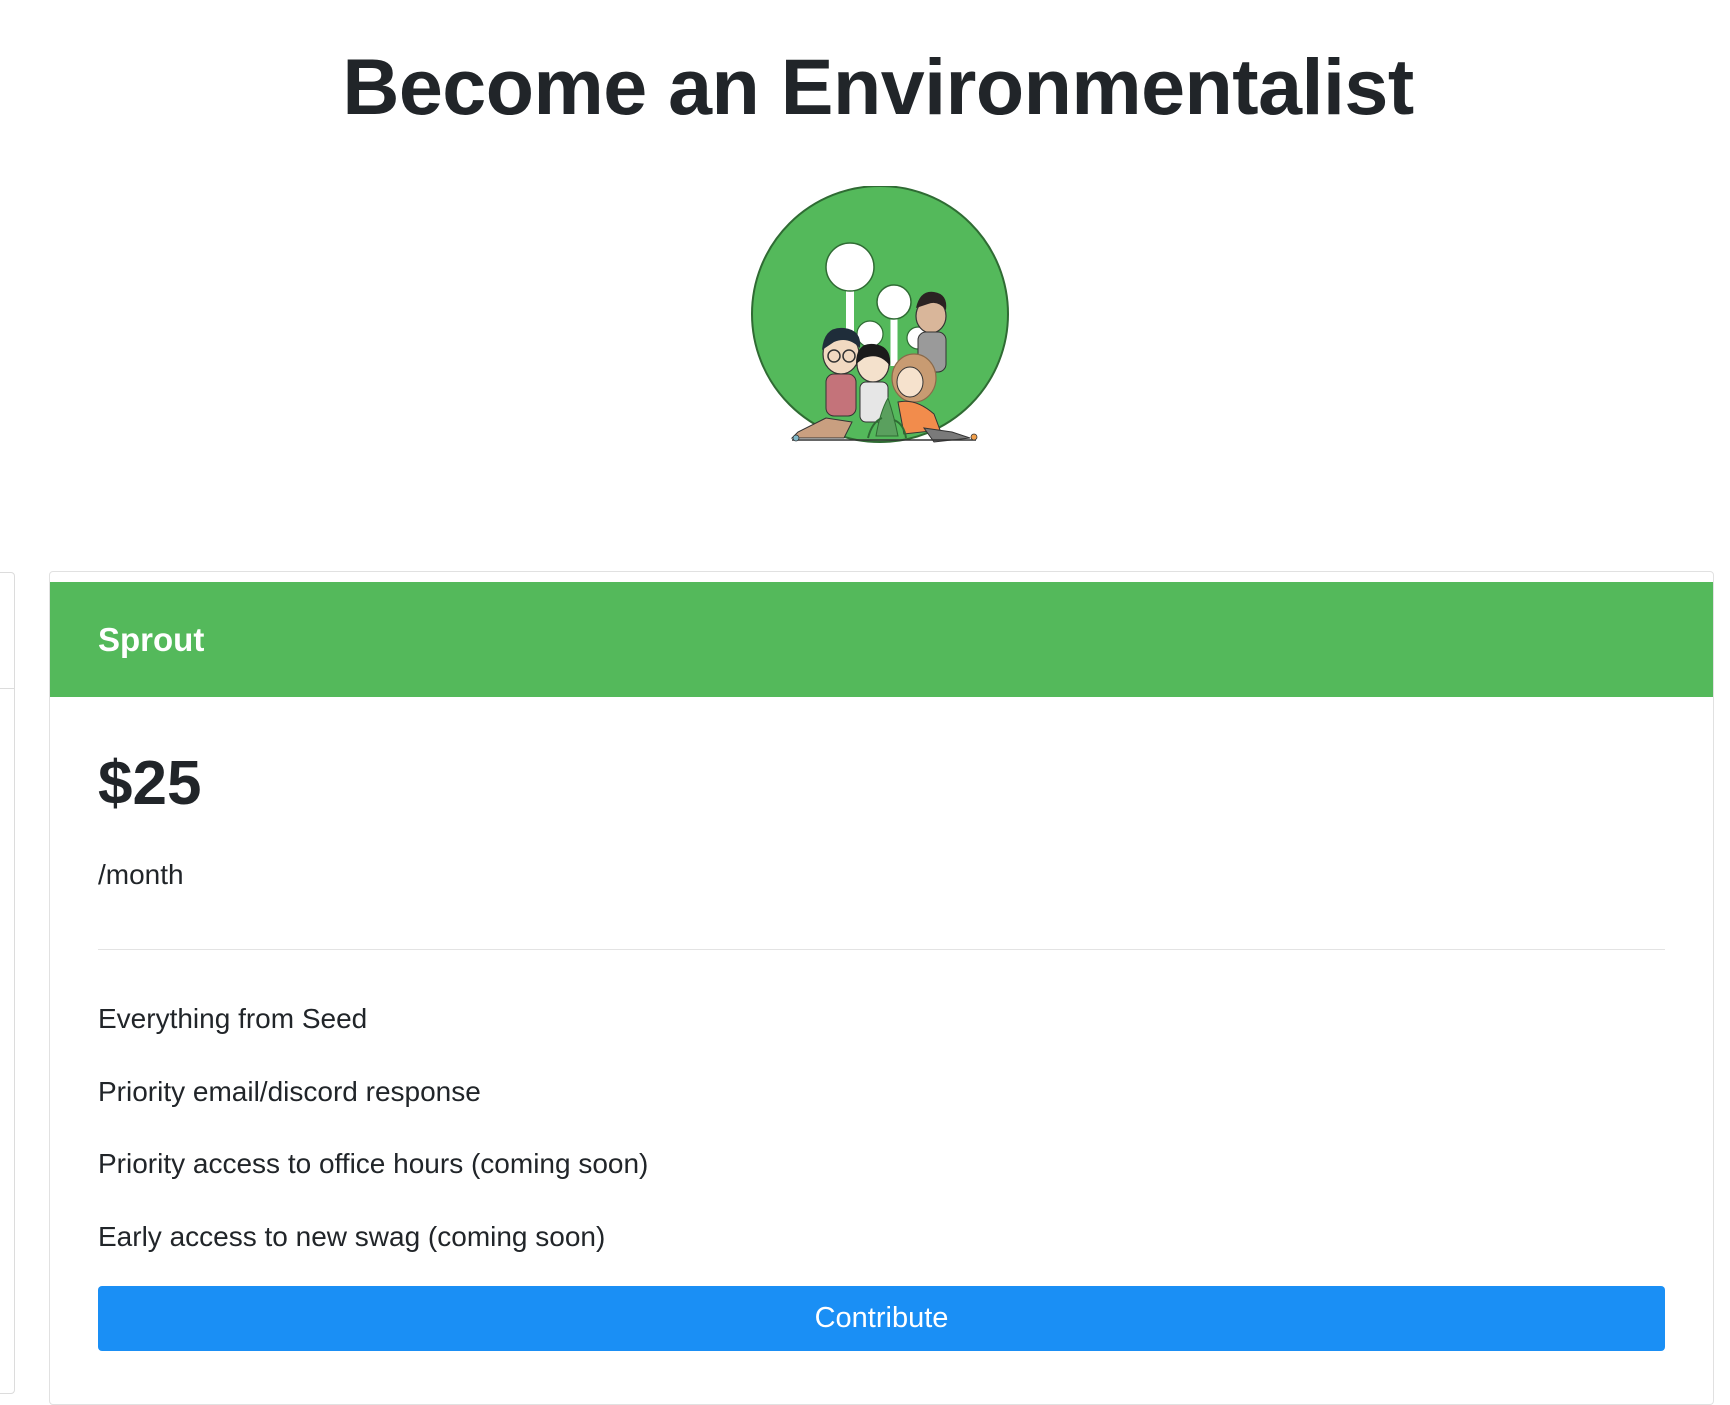 Image resolution: width=1730 pixels, height=1405 pixels. What do you see at coordinates (881, 639) in the screenshot?
I see `tier-name: Sprout` at bounding box center [881, 639].